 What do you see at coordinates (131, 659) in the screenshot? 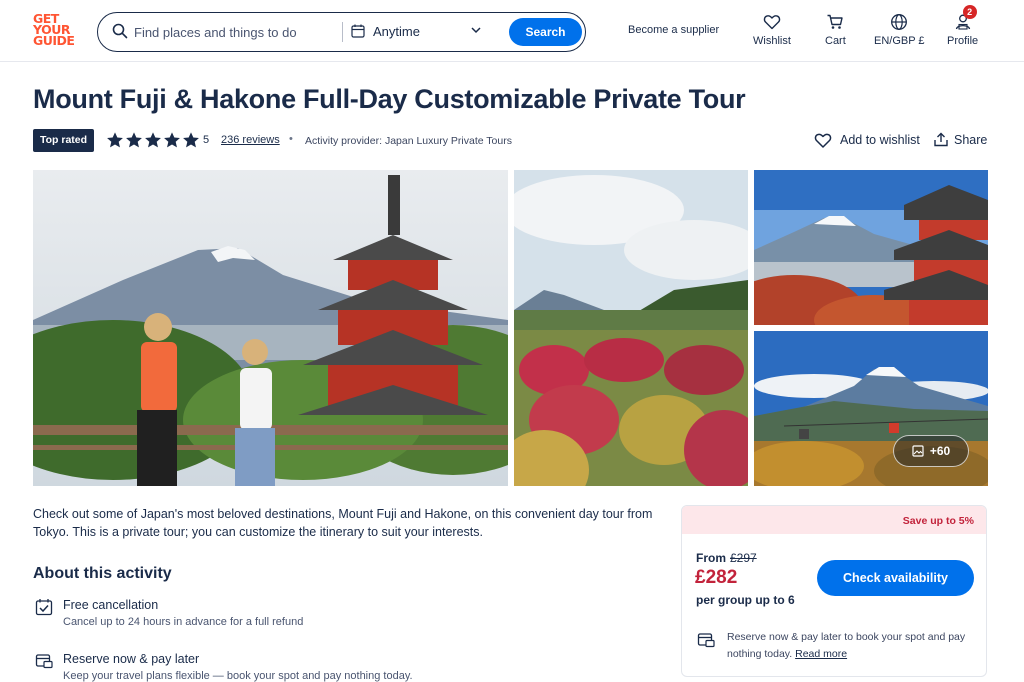
I see `feature-title: Reserve now & pay later` at bounding box center [131, 659].